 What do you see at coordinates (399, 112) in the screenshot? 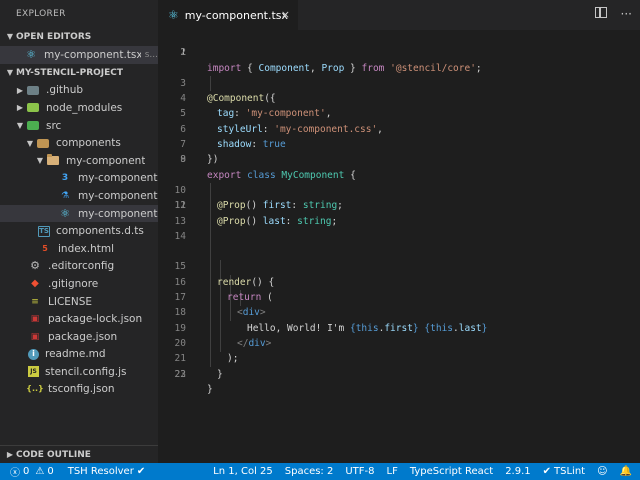
I see `code-line: 5 styleUrl: 'my-component.css',` at bounding box center [399, 112].